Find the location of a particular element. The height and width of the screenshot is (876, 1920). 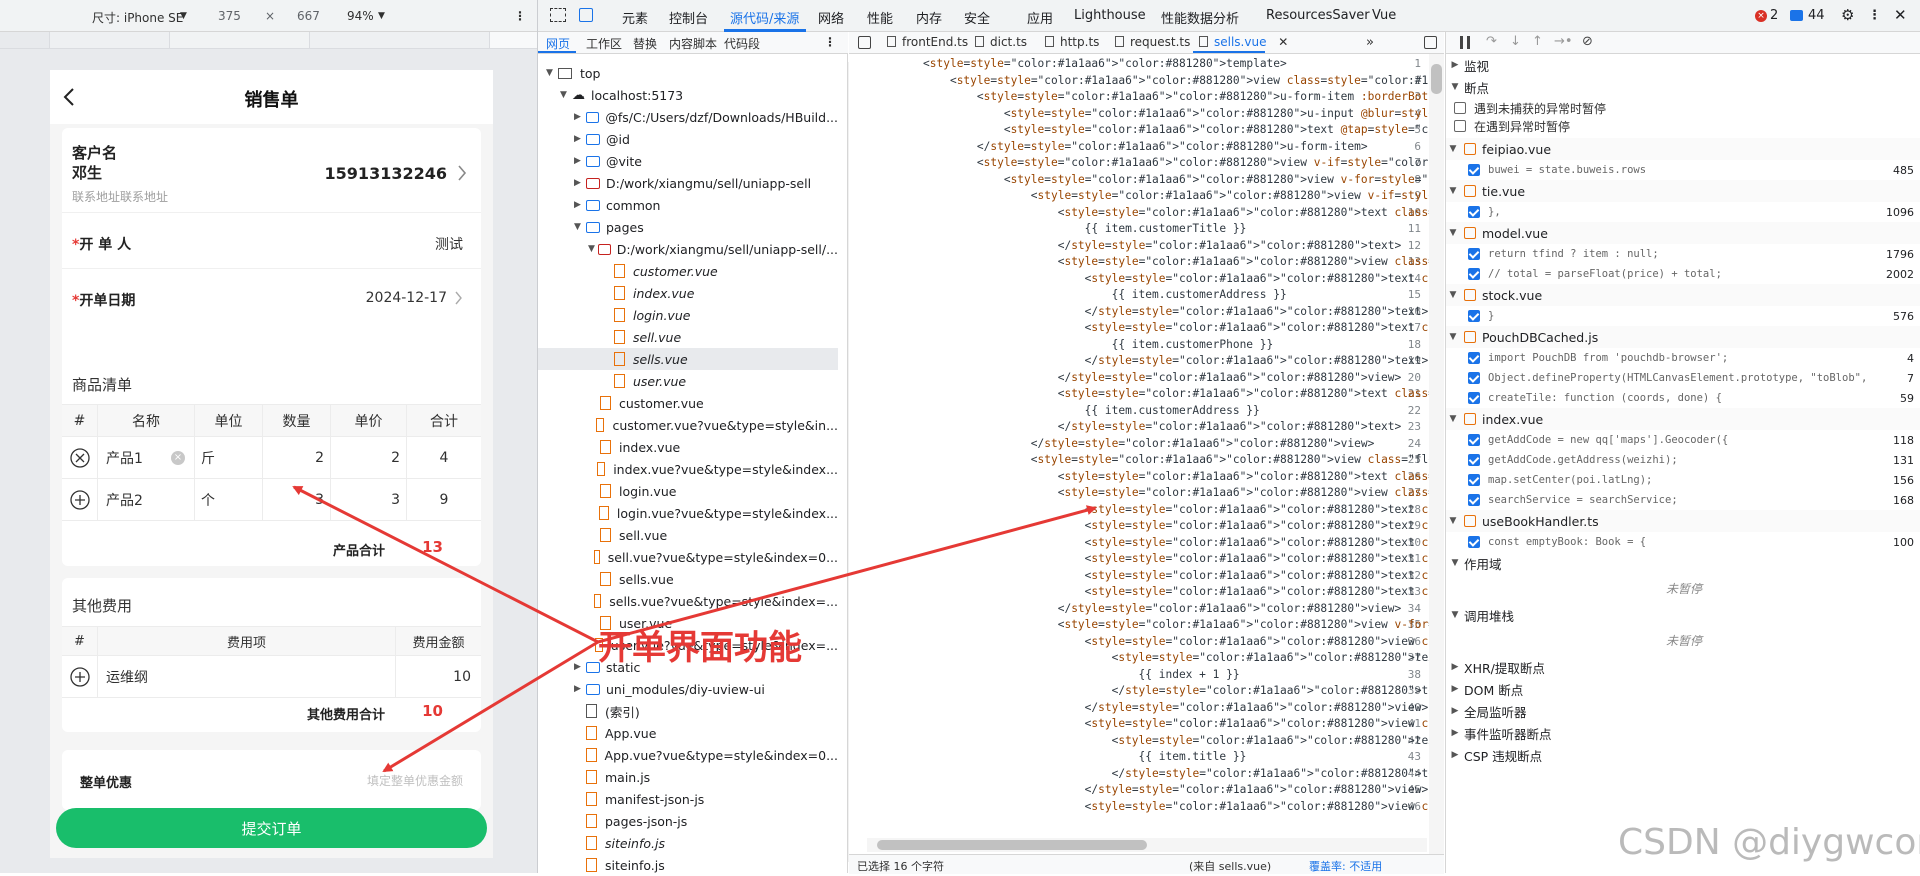

tree-item: ▼ pages is located at coordinates (688, 227).